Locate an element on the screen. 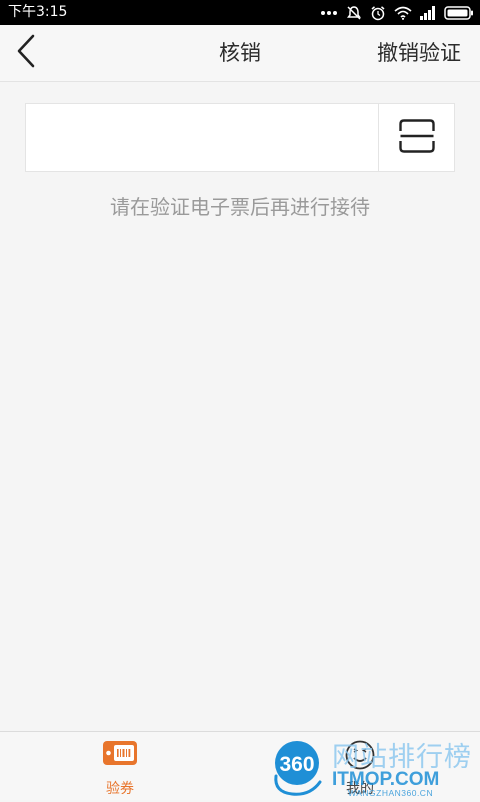 This screenshot has height=802, width=480. status-bar: 下午3:15 is located at coordinates (240, 12).